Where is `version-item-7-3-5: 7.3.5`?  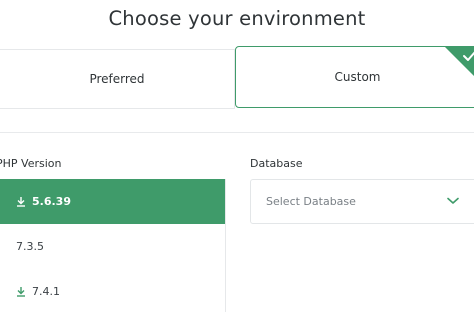
version-item-7-3-5: 7.3.5 is located at coordinates (112, 246).